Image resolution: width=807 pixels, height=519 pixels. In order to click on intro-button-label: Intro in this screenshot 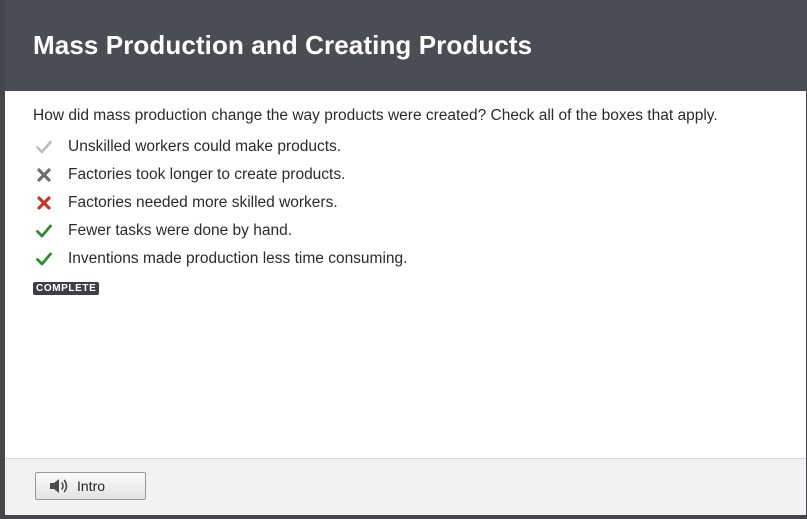, I will do `click(91, 486)`.